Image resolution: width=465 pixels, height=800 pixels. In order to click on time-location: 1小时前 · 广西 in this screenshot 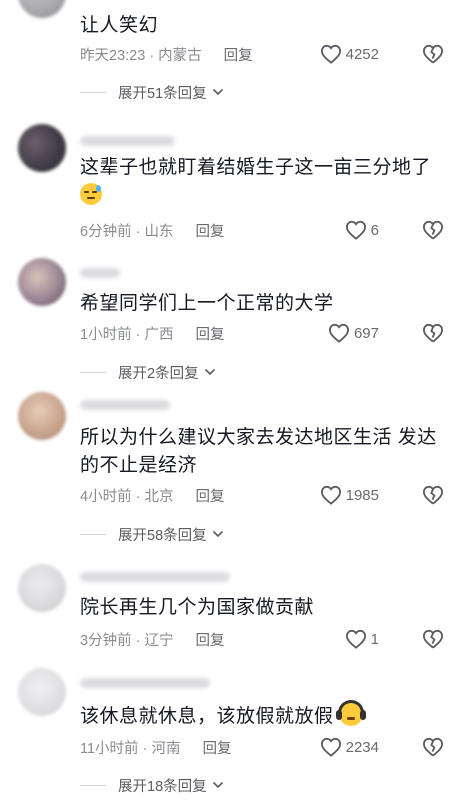, I will do `click(127, 334)`.